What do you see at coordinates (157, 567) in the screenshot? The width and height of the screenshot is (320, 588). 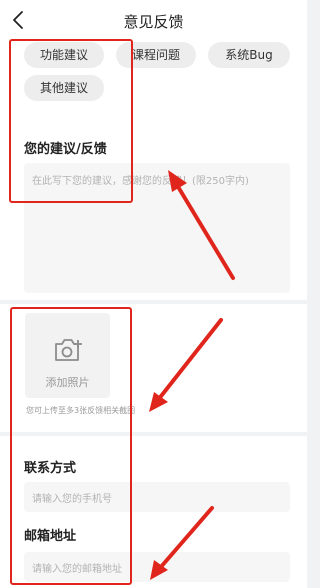 I see `email-input: 请输入您的邮箱地址` at bounding box center [157, 567].